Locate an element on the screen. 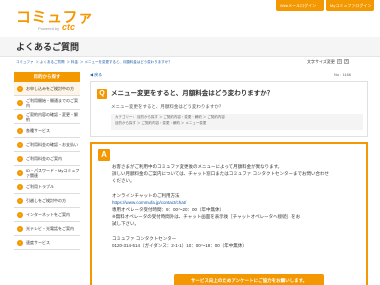 This screenshot has width=380, height=285. webmail-login-button: Webメールログイン is located at coordinates (300, 5).